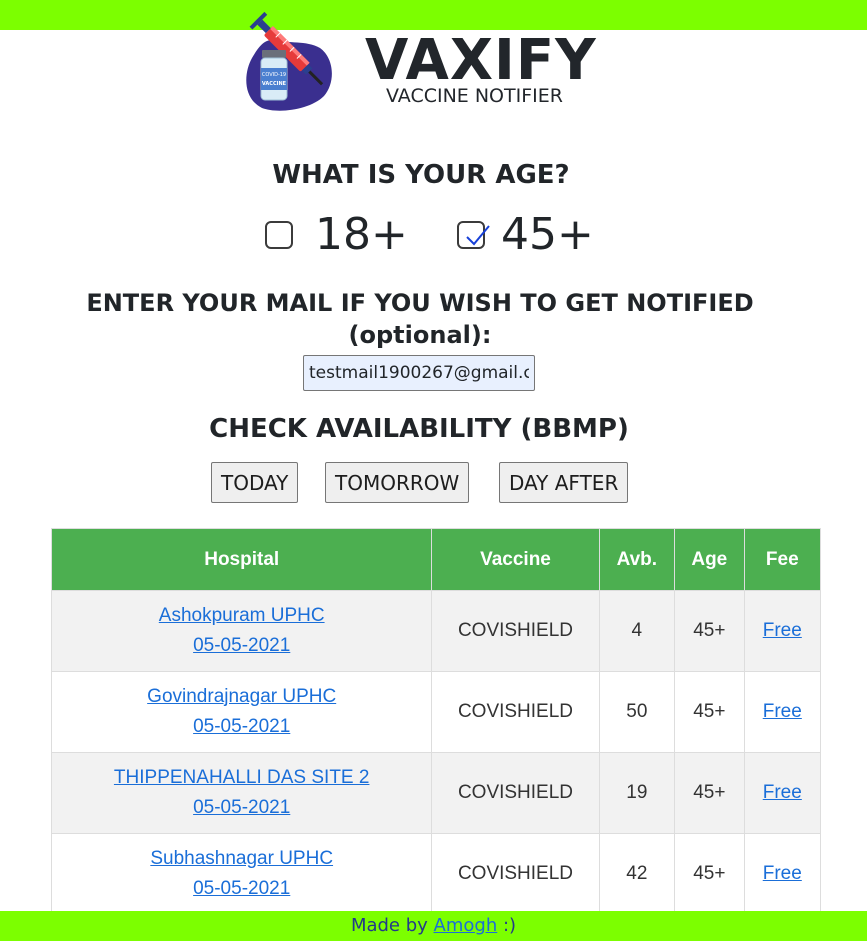  I want to click on day-after-button: DAY AFTER, so click(564, 482).